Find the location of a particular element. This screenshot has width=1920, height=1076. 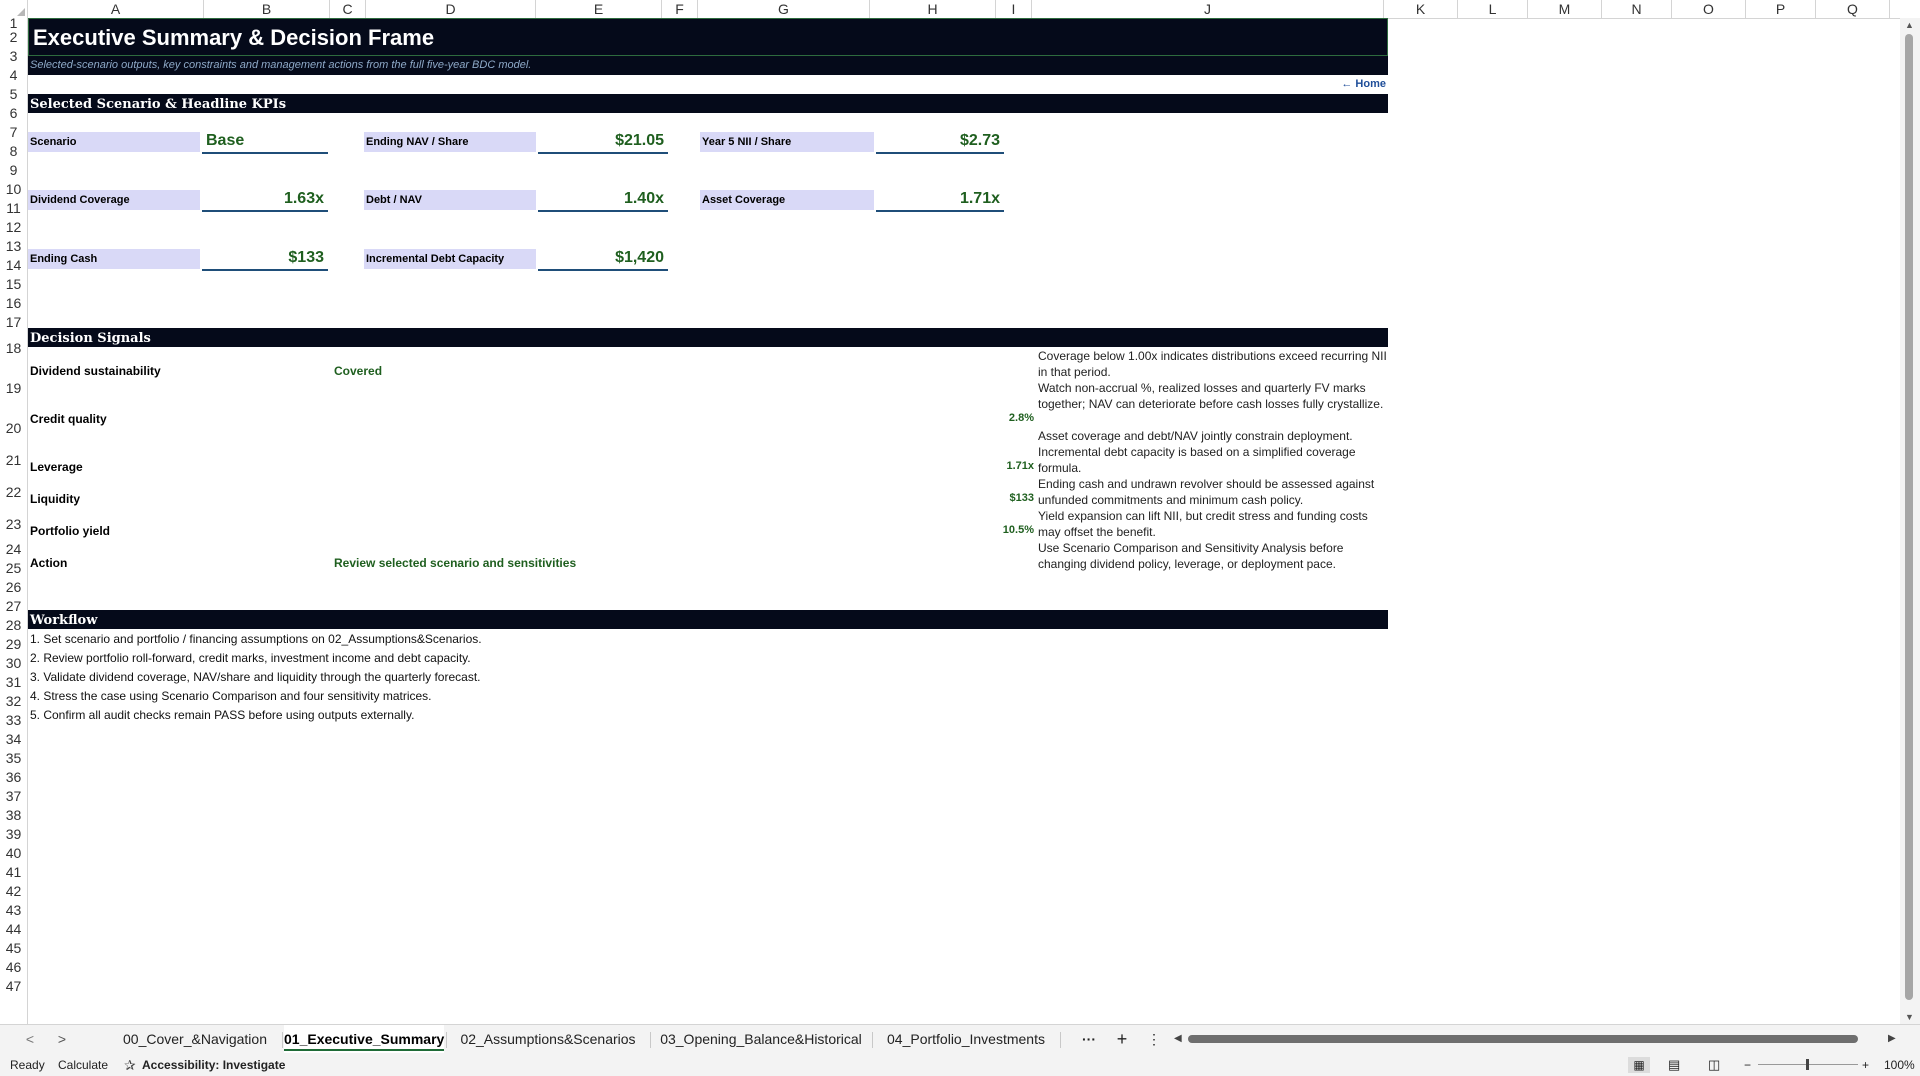

column-header-c: C is located at coordinates (348, 9).